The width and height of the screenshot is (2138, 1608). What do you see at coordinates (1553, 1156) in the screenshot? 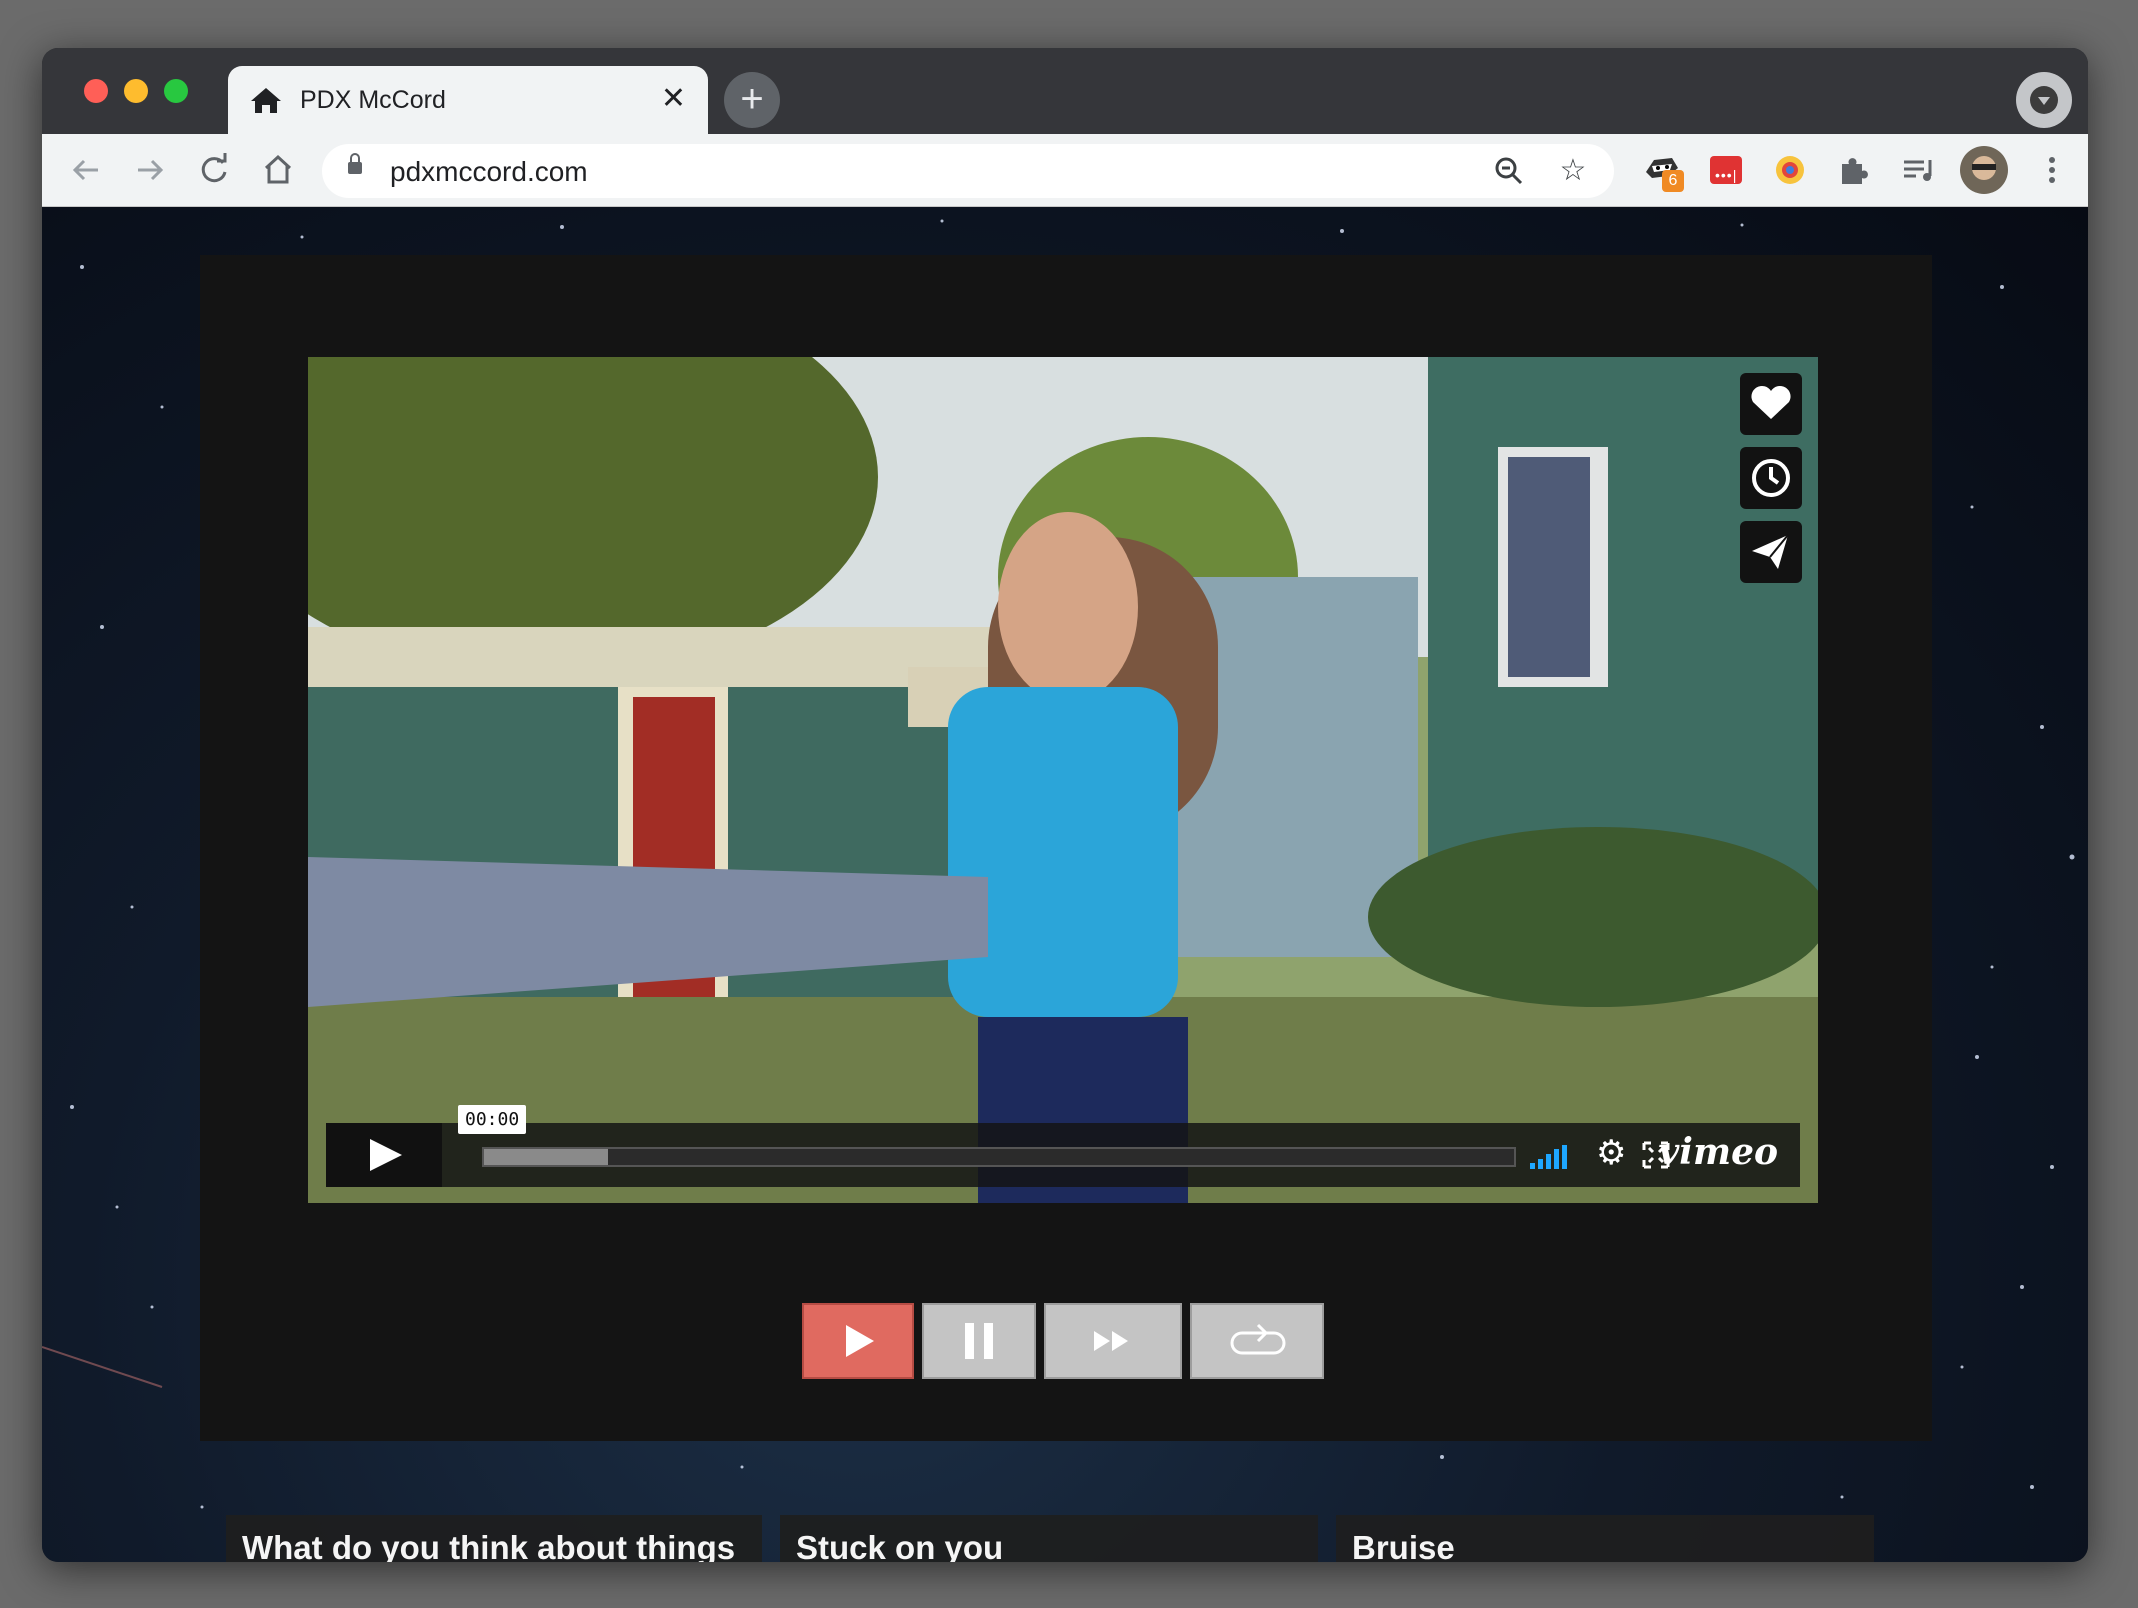
I see `volume-bars-icon` at bounding box center [1553, 1156].